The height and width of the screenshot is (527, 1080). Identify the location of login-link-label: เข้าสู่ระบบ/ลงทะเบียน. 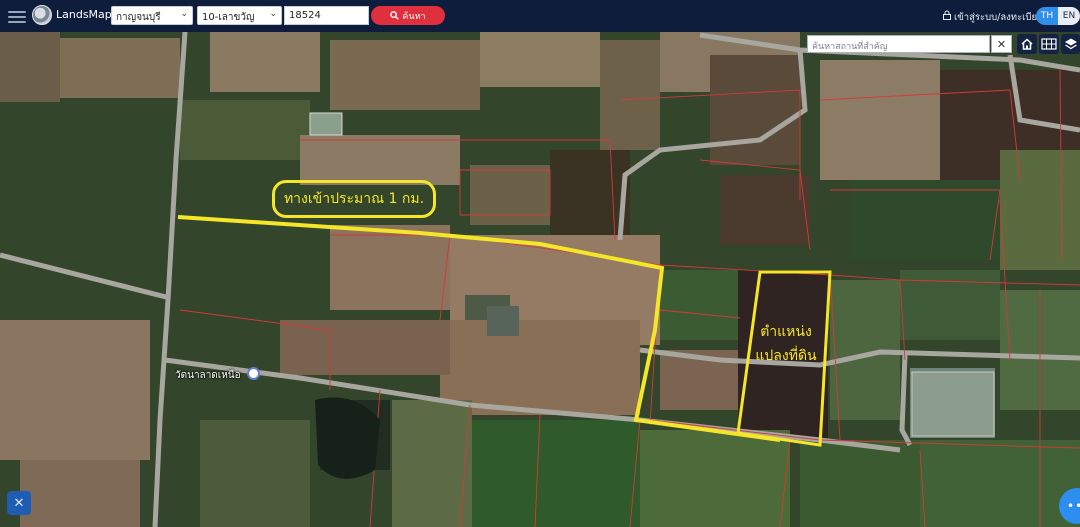
(999, 17).